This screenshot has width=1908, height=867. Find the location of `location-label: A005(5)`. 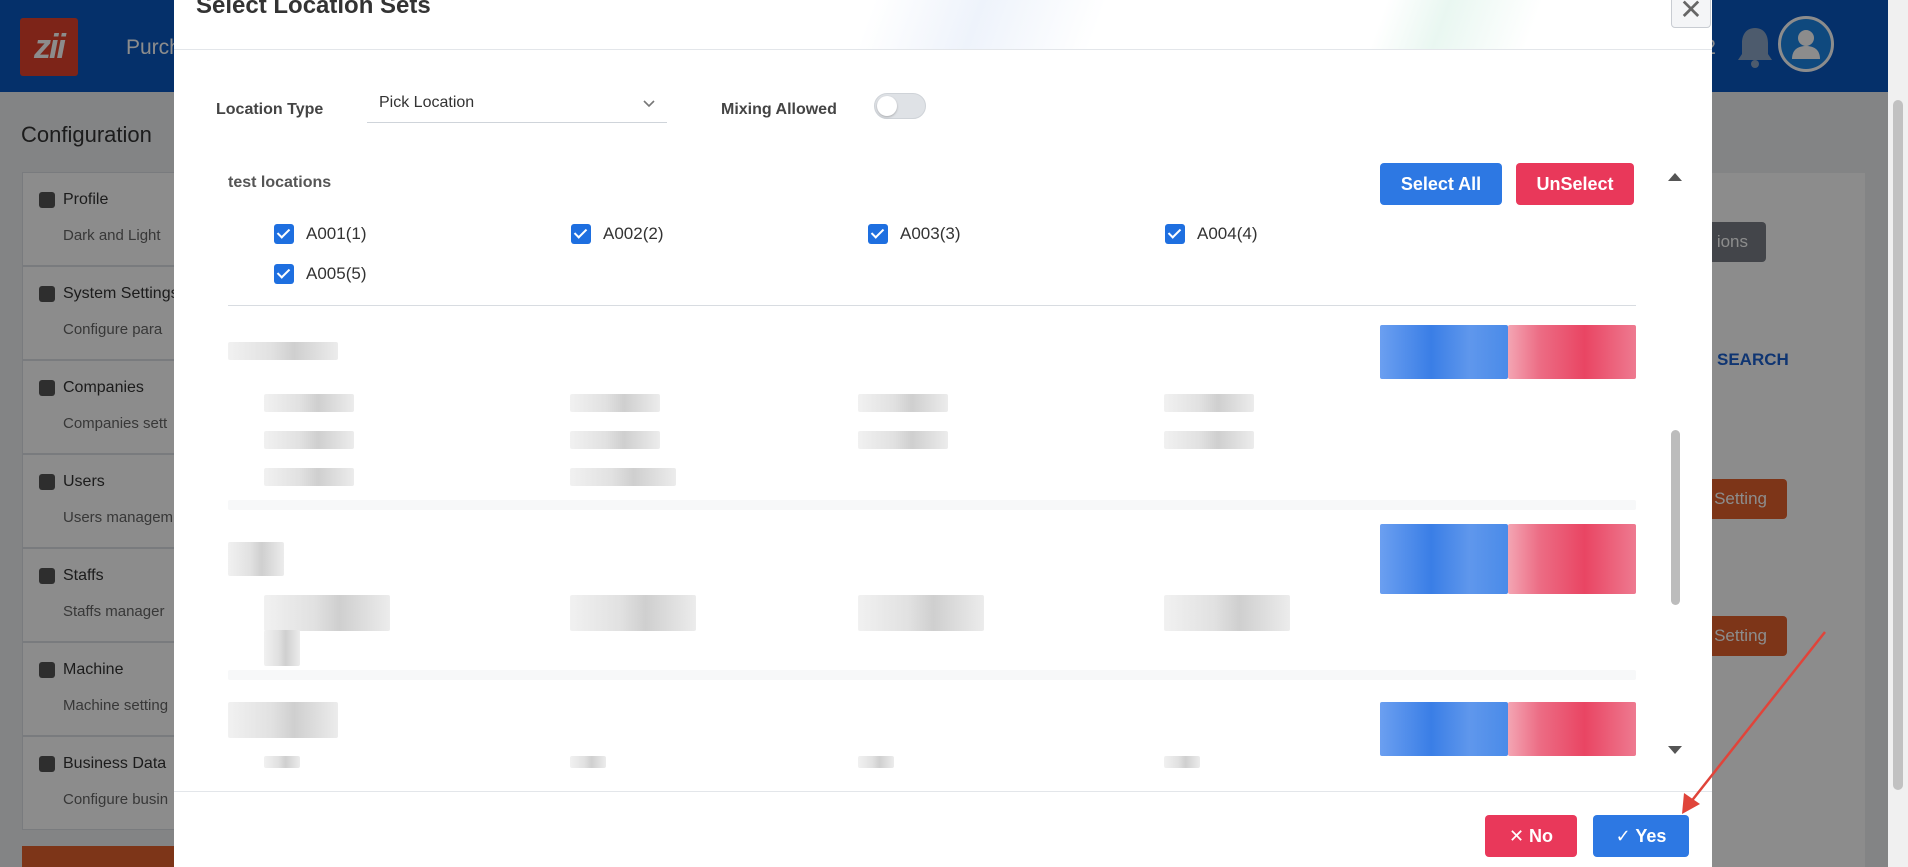

location-label: A005(5) is located at coordinates (336, 273).